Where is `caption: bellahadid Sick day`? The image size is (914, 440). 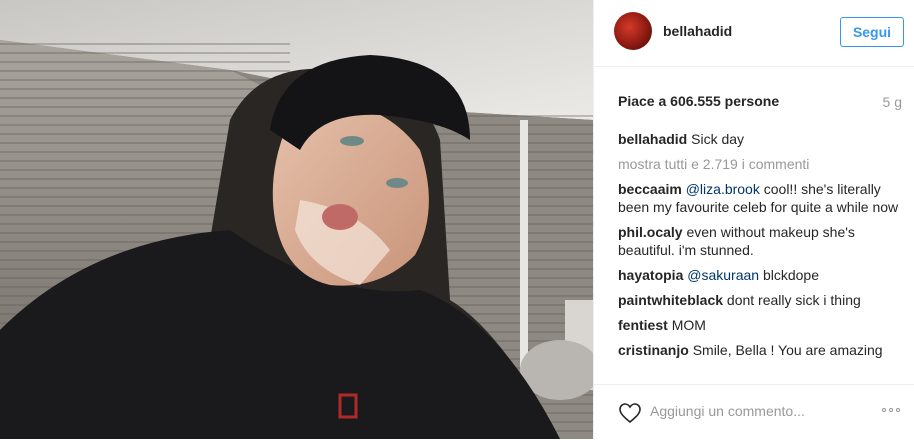 caption: bellahadid Sick day is located at coordinates (760, 139).